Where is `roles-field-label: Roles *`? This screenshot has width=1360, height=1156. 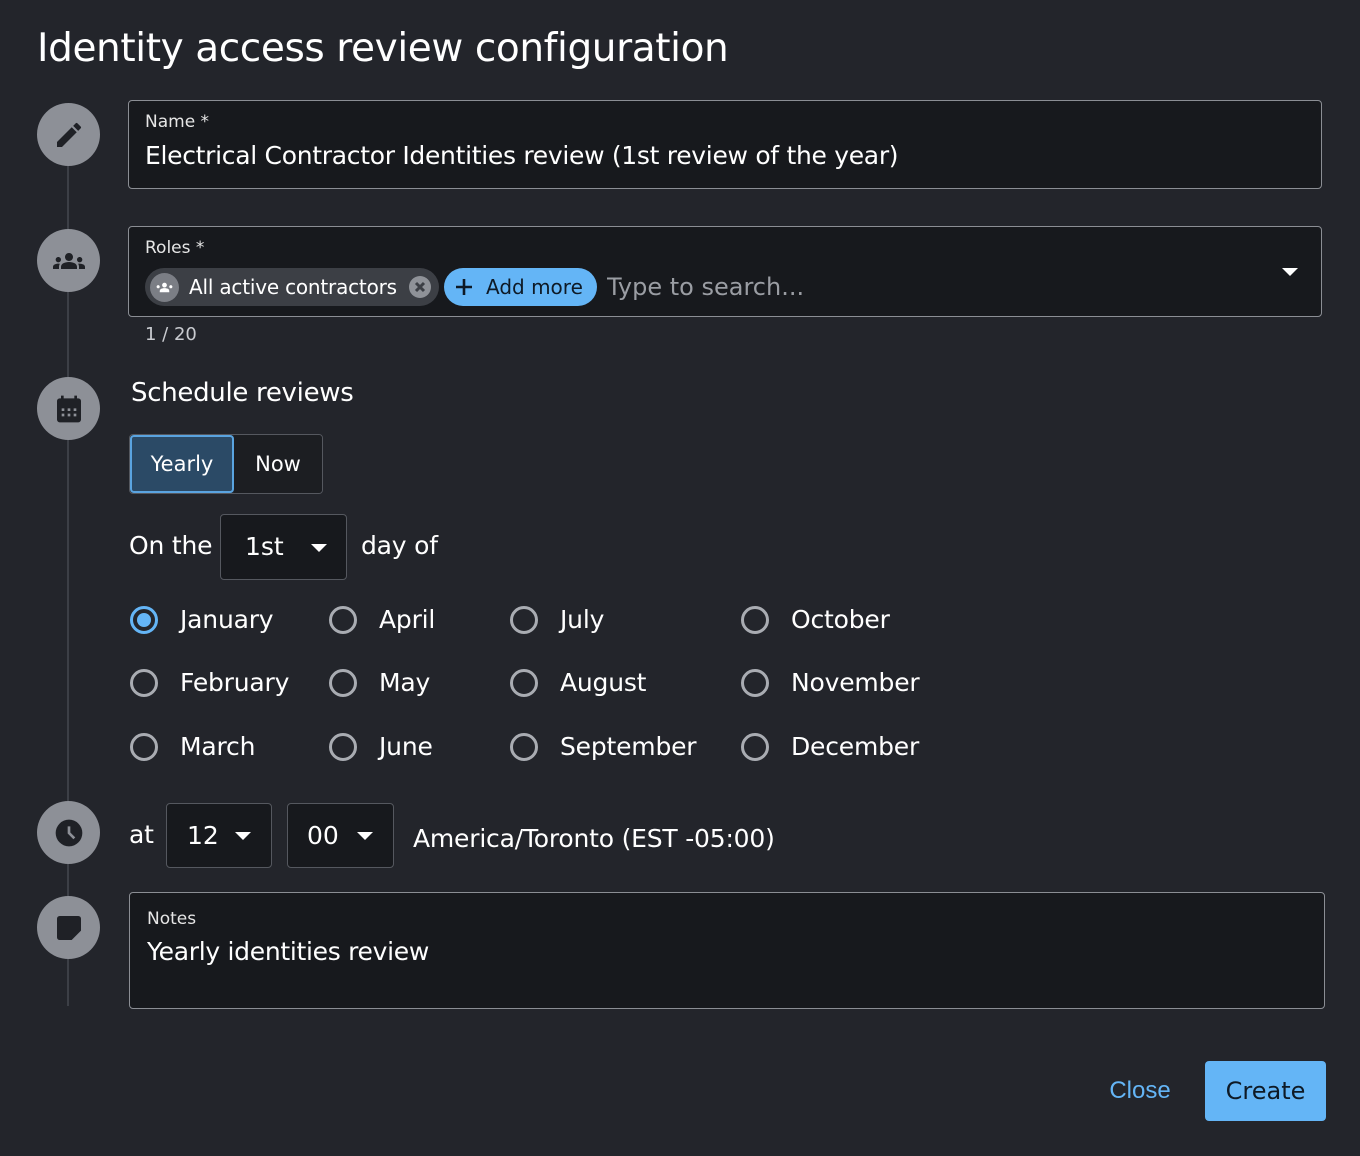 roles-field-label: Roles * is located at coordinates (175, 248).